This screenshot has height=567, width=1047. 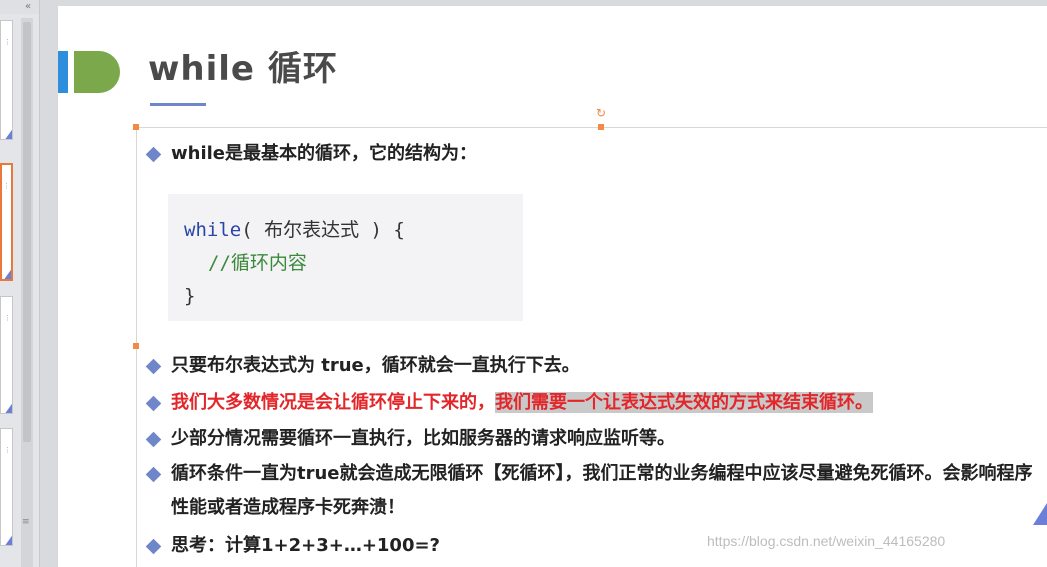 What do you see at coordinates (324, 153) in the screenshot?
I see `bullet-text: while是最基本的循环，它的结构为：` at bounding box center [324, 153].